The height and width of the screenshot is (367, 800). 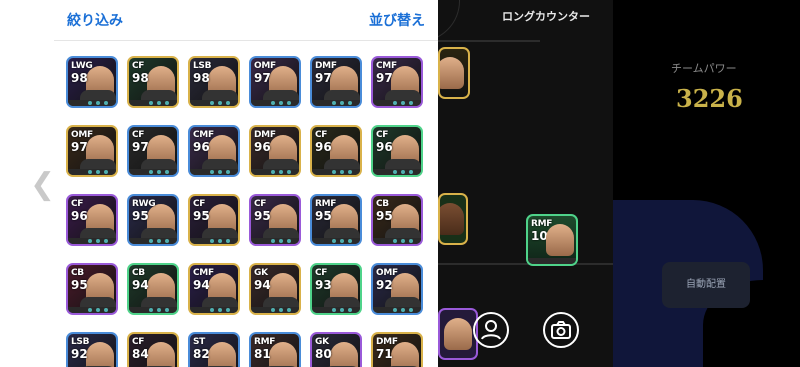 What do you see at coordinates (387, 342) in the screenshot?
I see `player-position: DMF` at bounding box center [387, 342].